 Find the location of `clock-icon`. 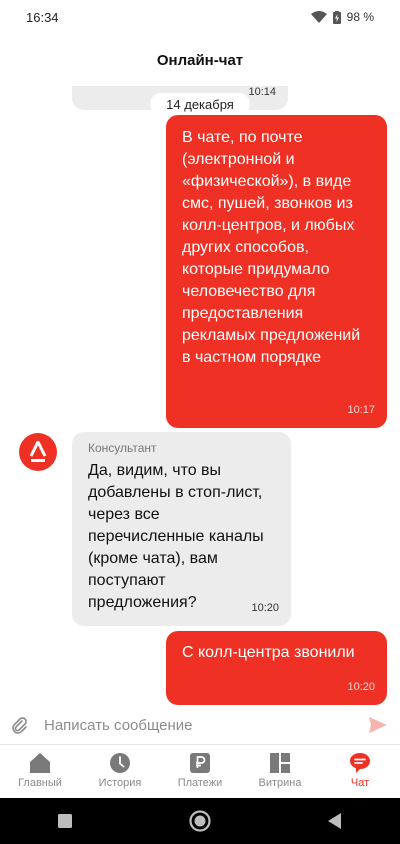

clock-icon is located at coordinates (120, 763).